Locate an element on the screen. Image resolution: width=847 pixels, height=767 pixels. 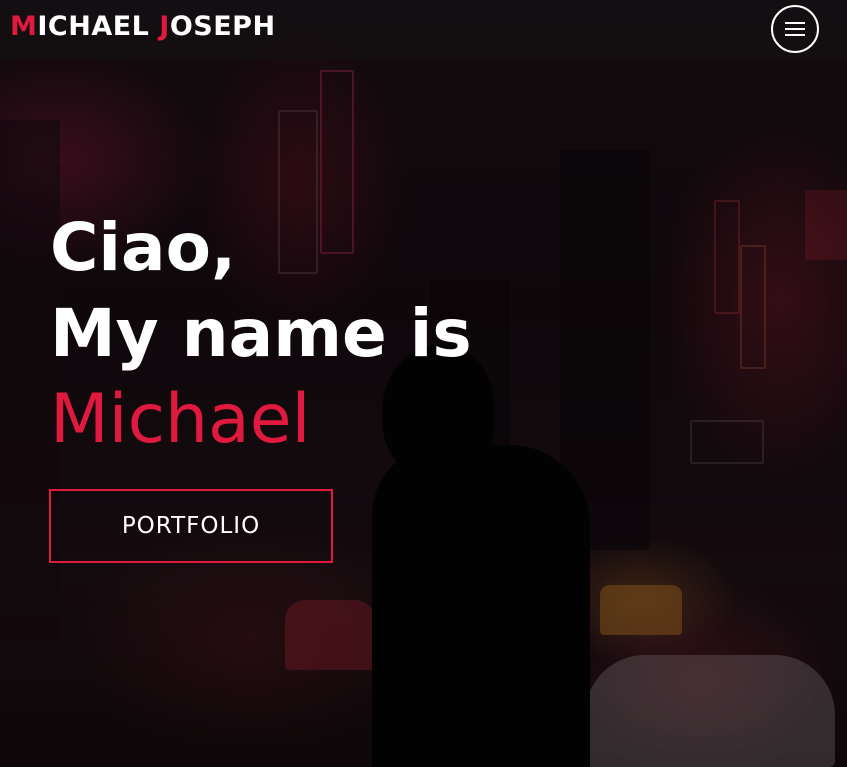
logo-first-name-rest: ICHAEL is located at coordinates (98, 26).